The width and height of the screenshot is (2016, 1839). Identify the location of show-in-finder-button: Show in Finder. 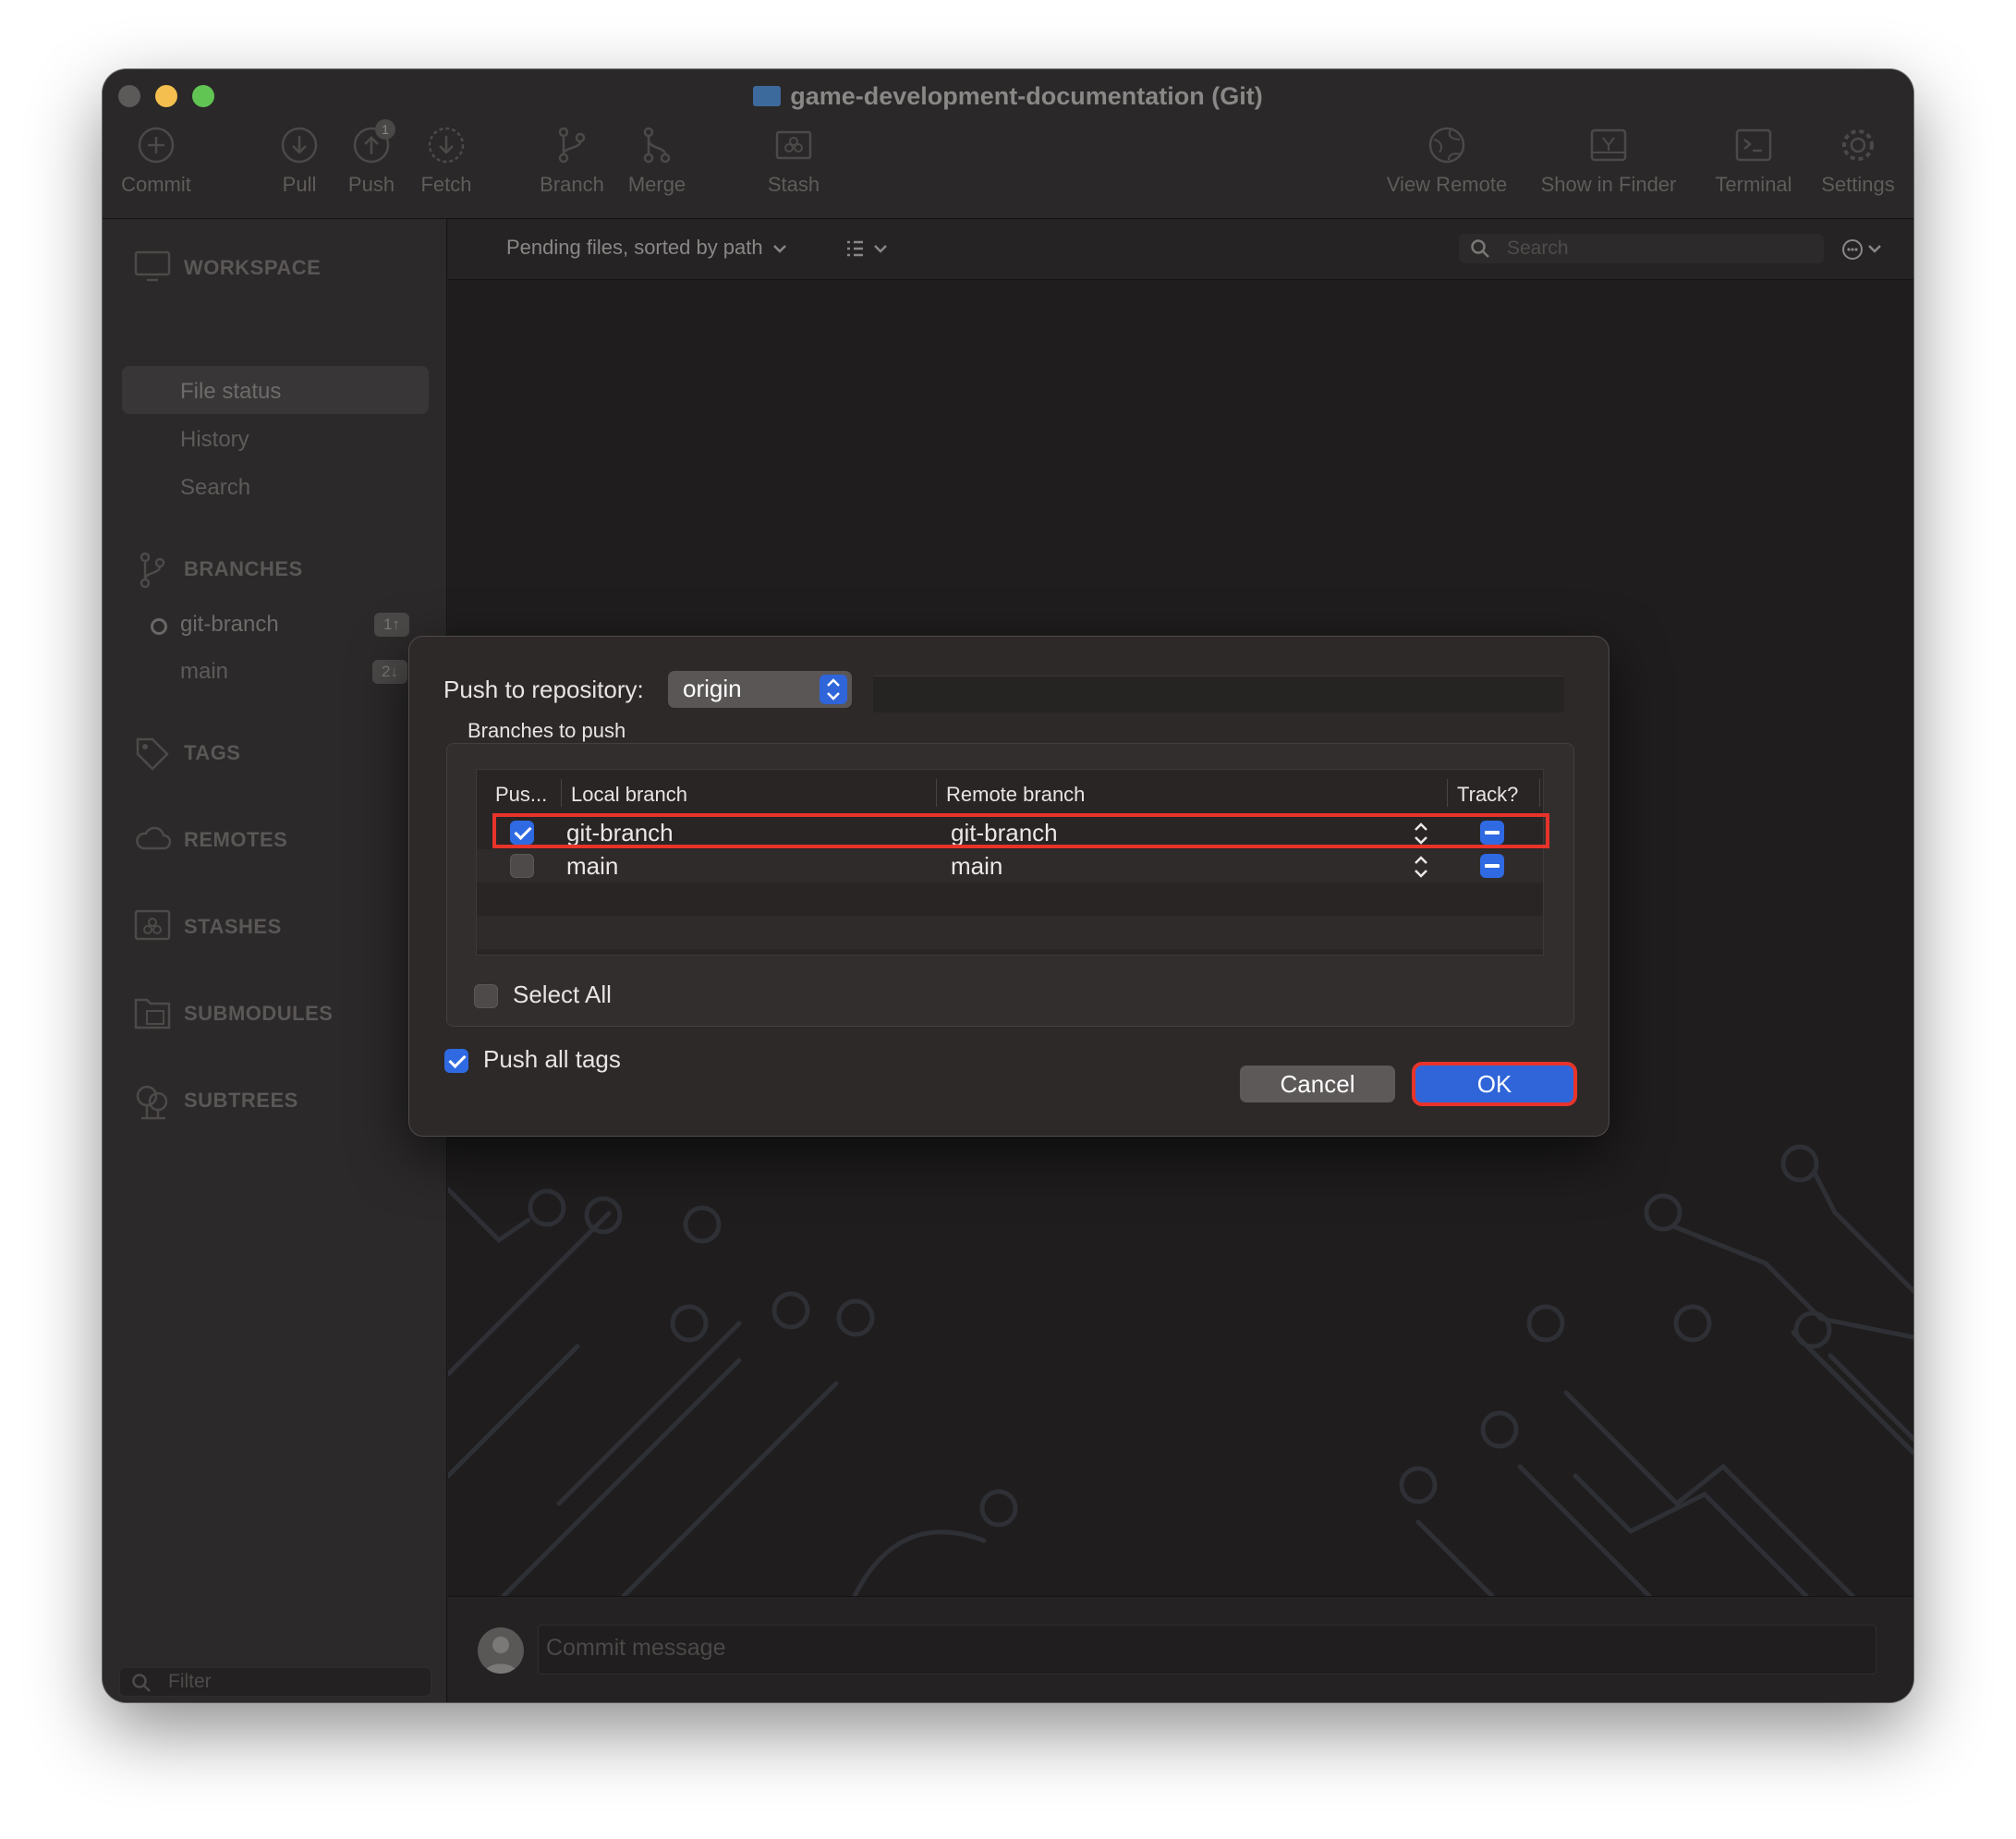
(1608, 161).